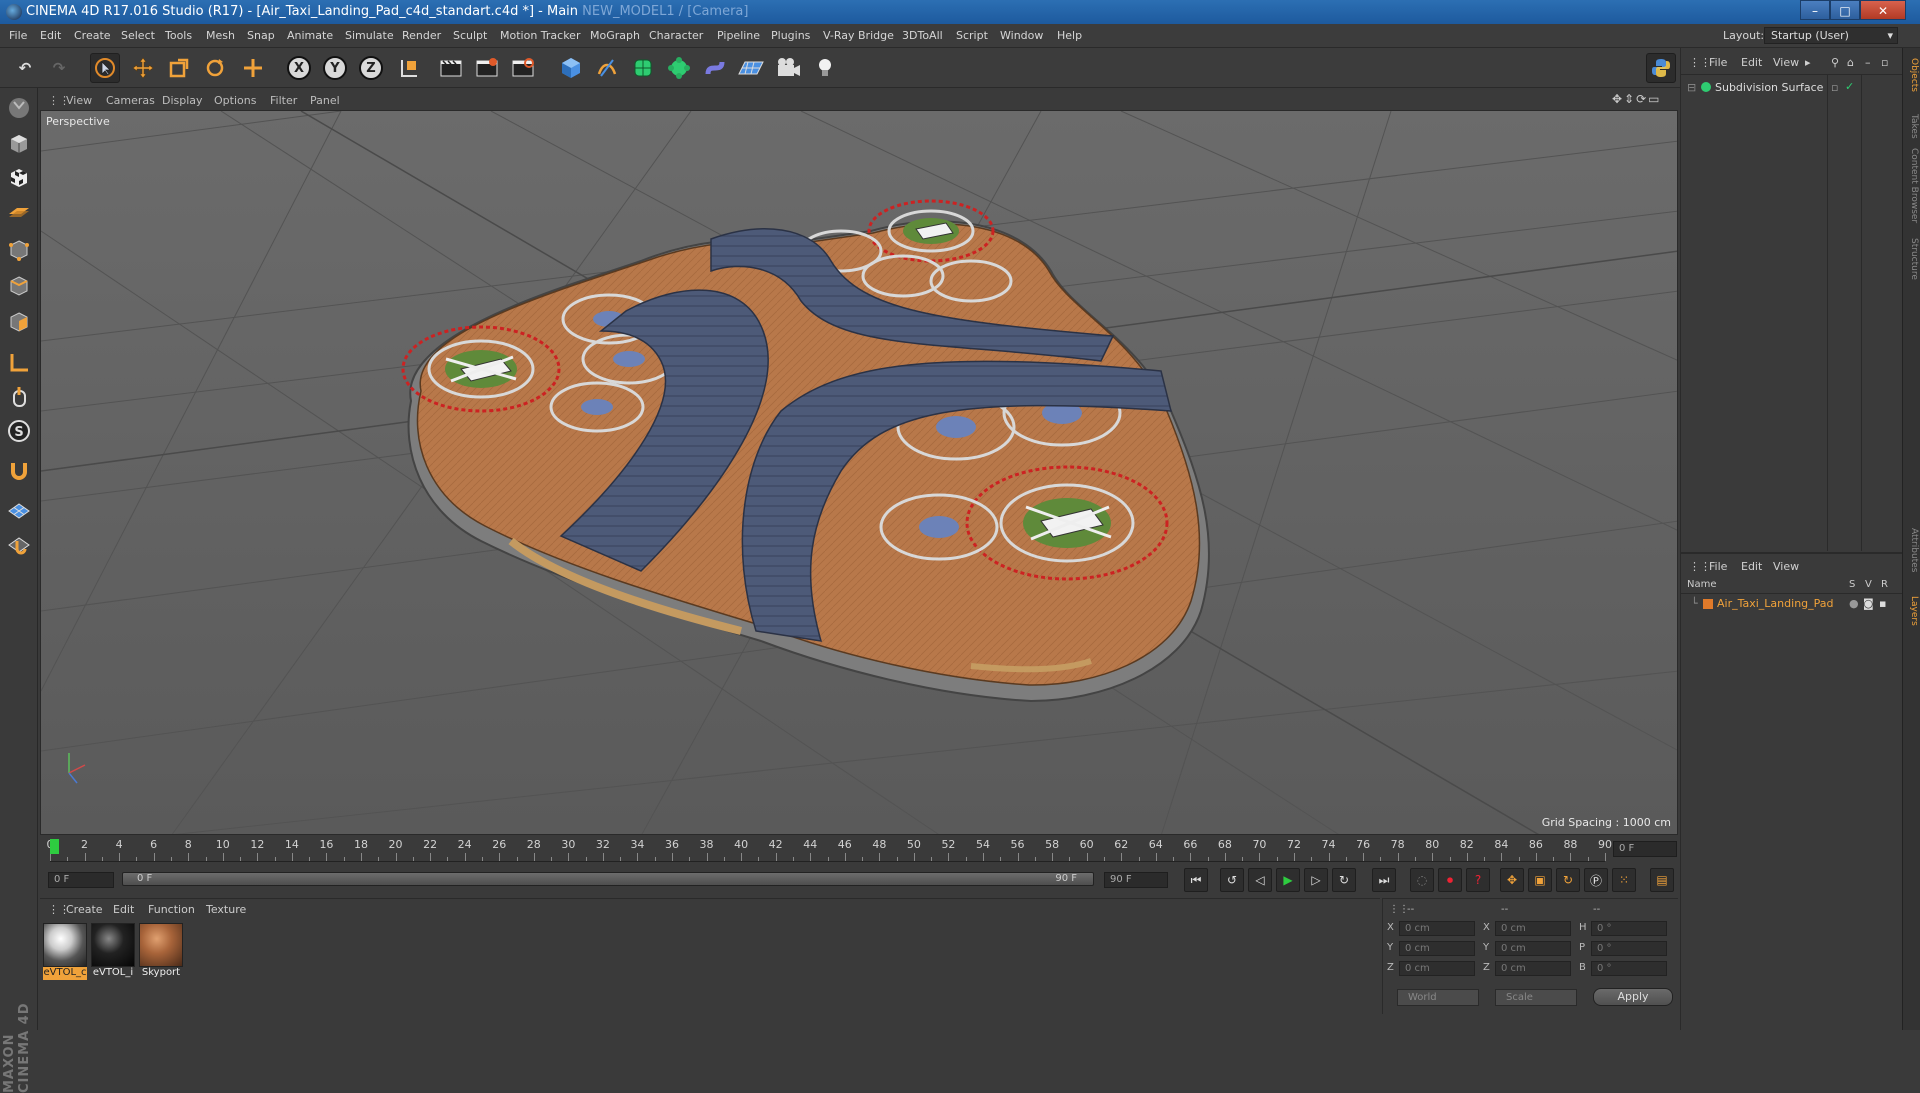 The height and width of the screenshot is (1093, 1920). I want to click on position-x-field: 0 cm, so click(1437, 928).